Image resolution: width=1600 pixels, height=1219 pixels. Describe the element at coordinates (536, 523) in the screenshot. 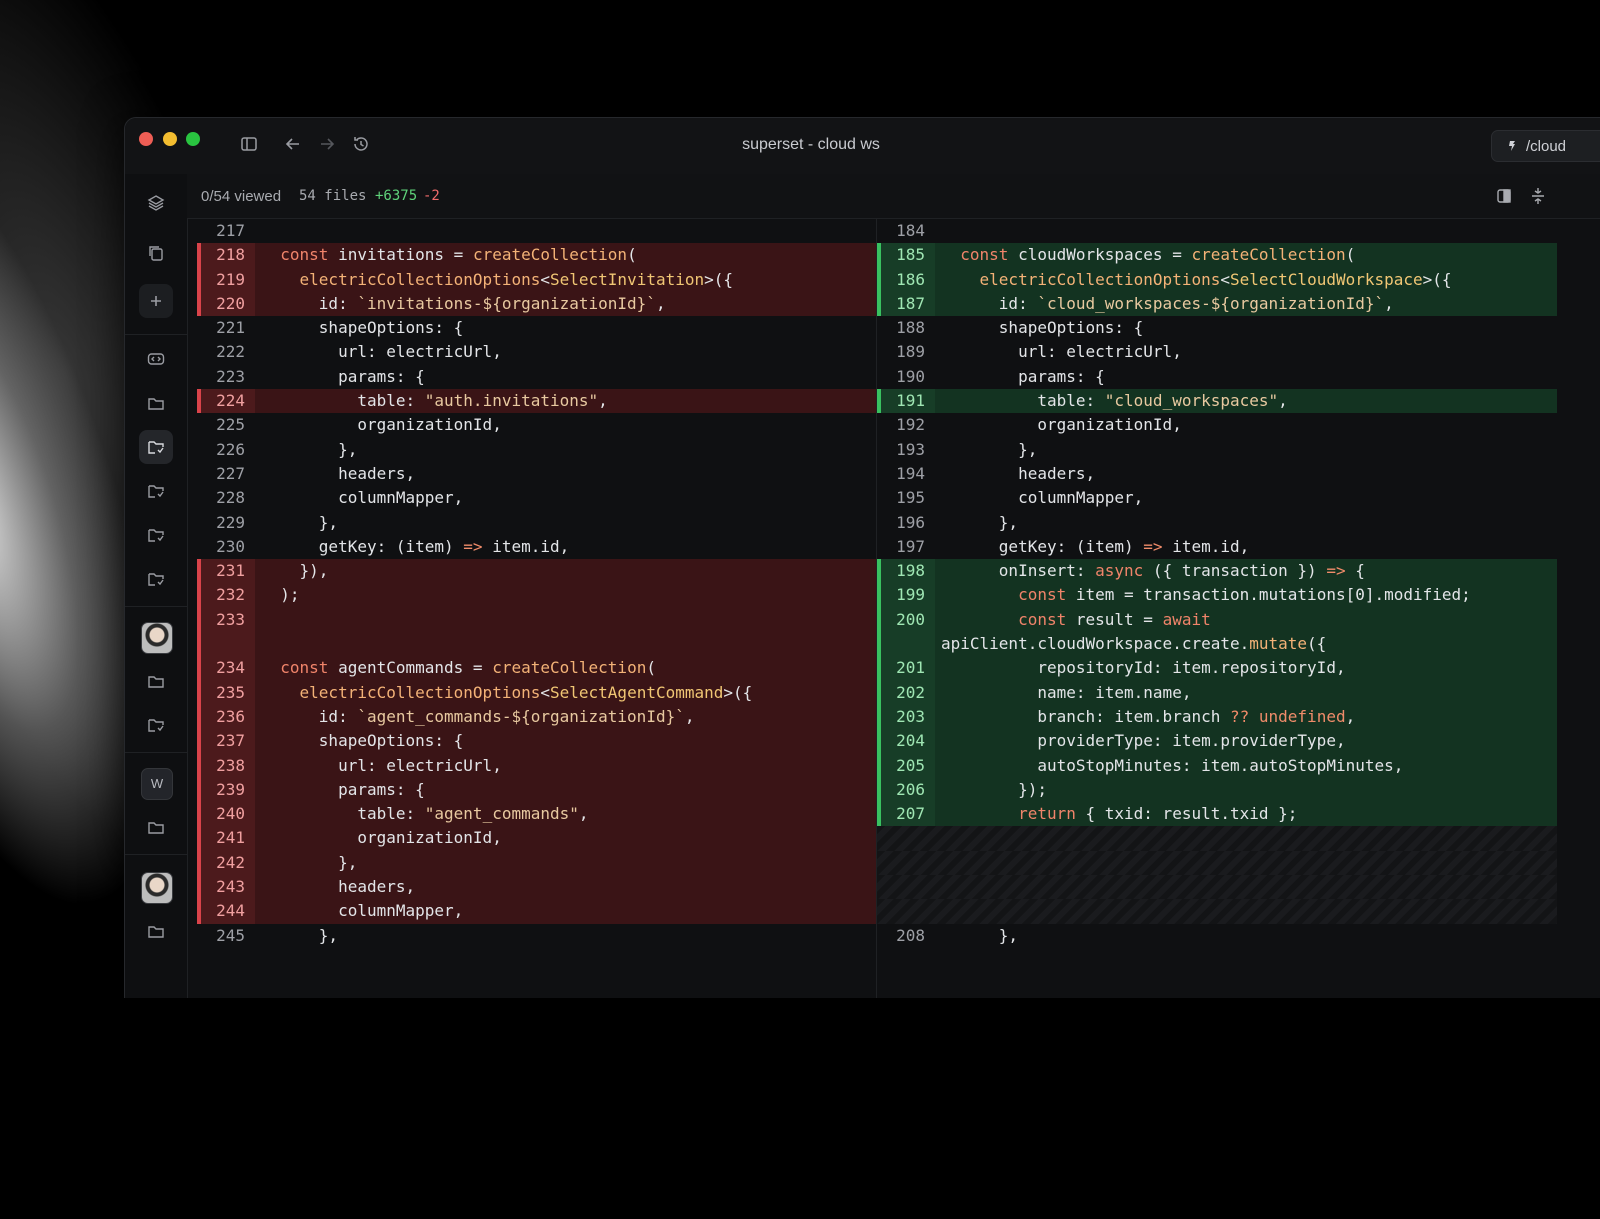

I see `diff-line: 229 },` at that location.